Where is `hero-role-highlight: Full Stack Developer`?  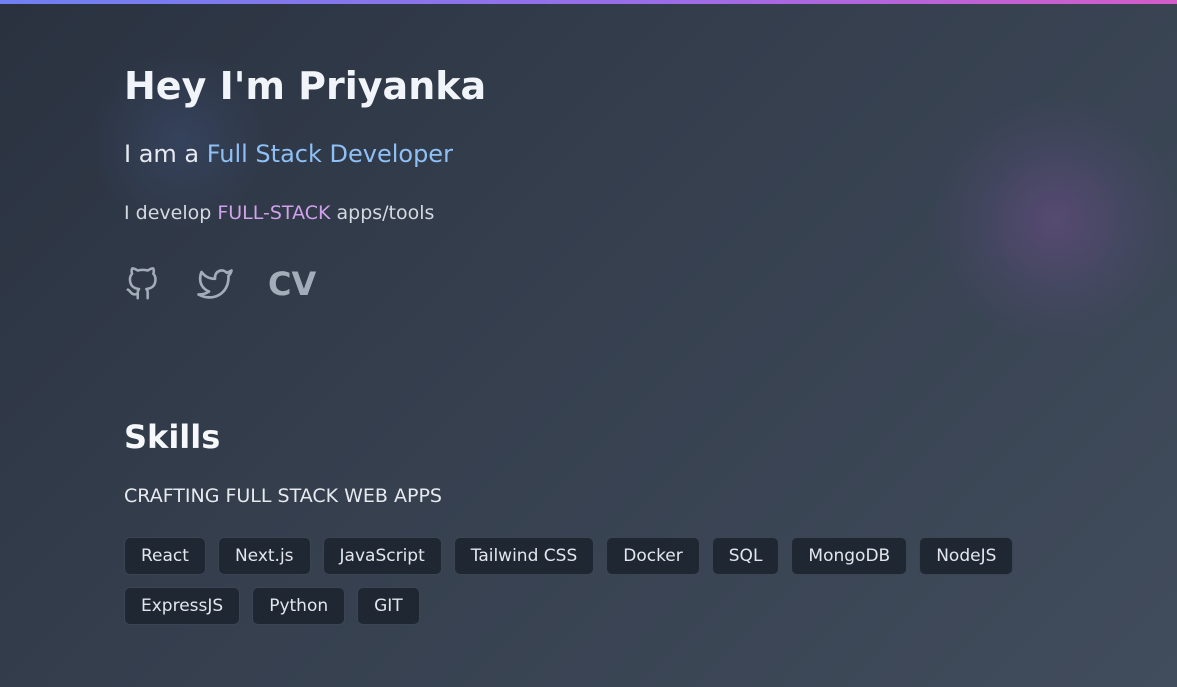
hero-role-highlight: Full Stack Developer is located at coordinates (329, 154).